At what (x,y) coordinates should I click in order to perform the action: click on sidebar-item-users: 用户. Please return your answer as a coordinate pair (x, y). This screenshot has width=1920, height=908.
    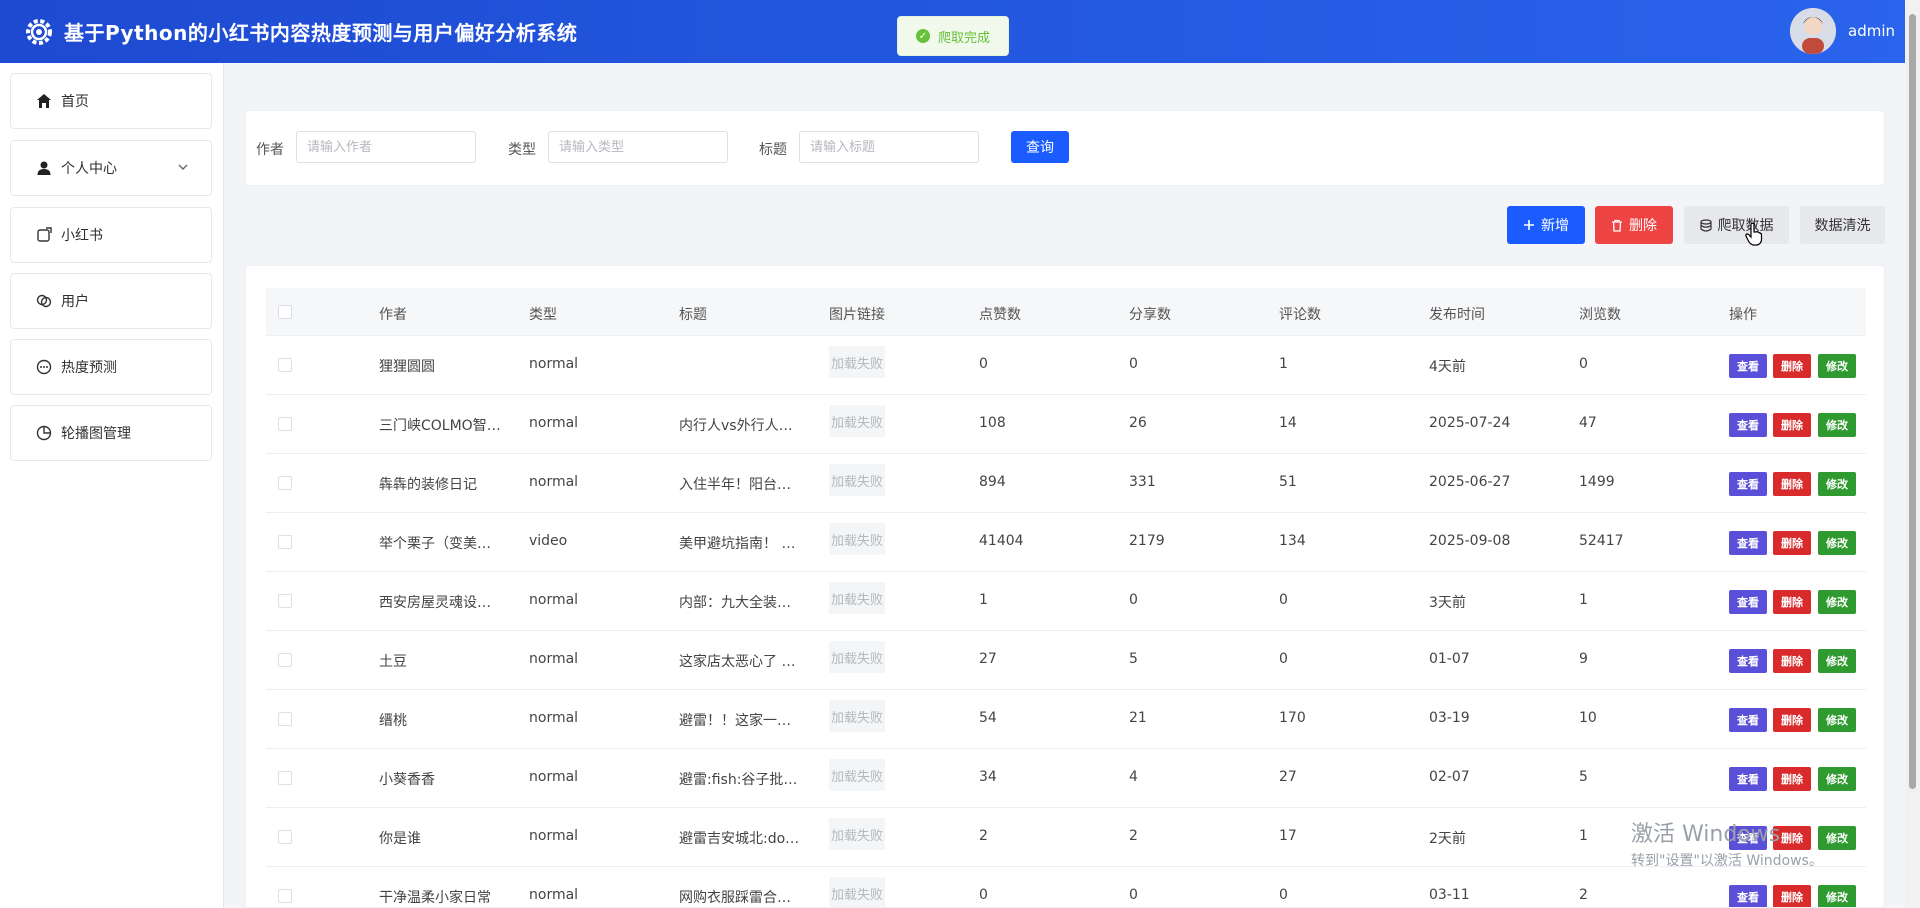
    Looking at the image, I should click on (111, 301).